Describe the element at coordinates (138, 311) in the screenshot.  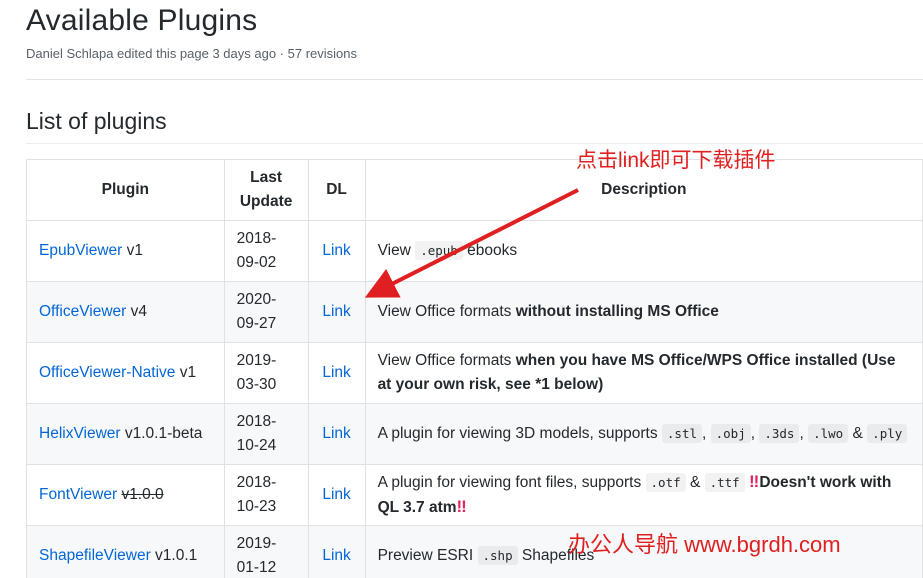
I see `plugin-version: v4` at that location.